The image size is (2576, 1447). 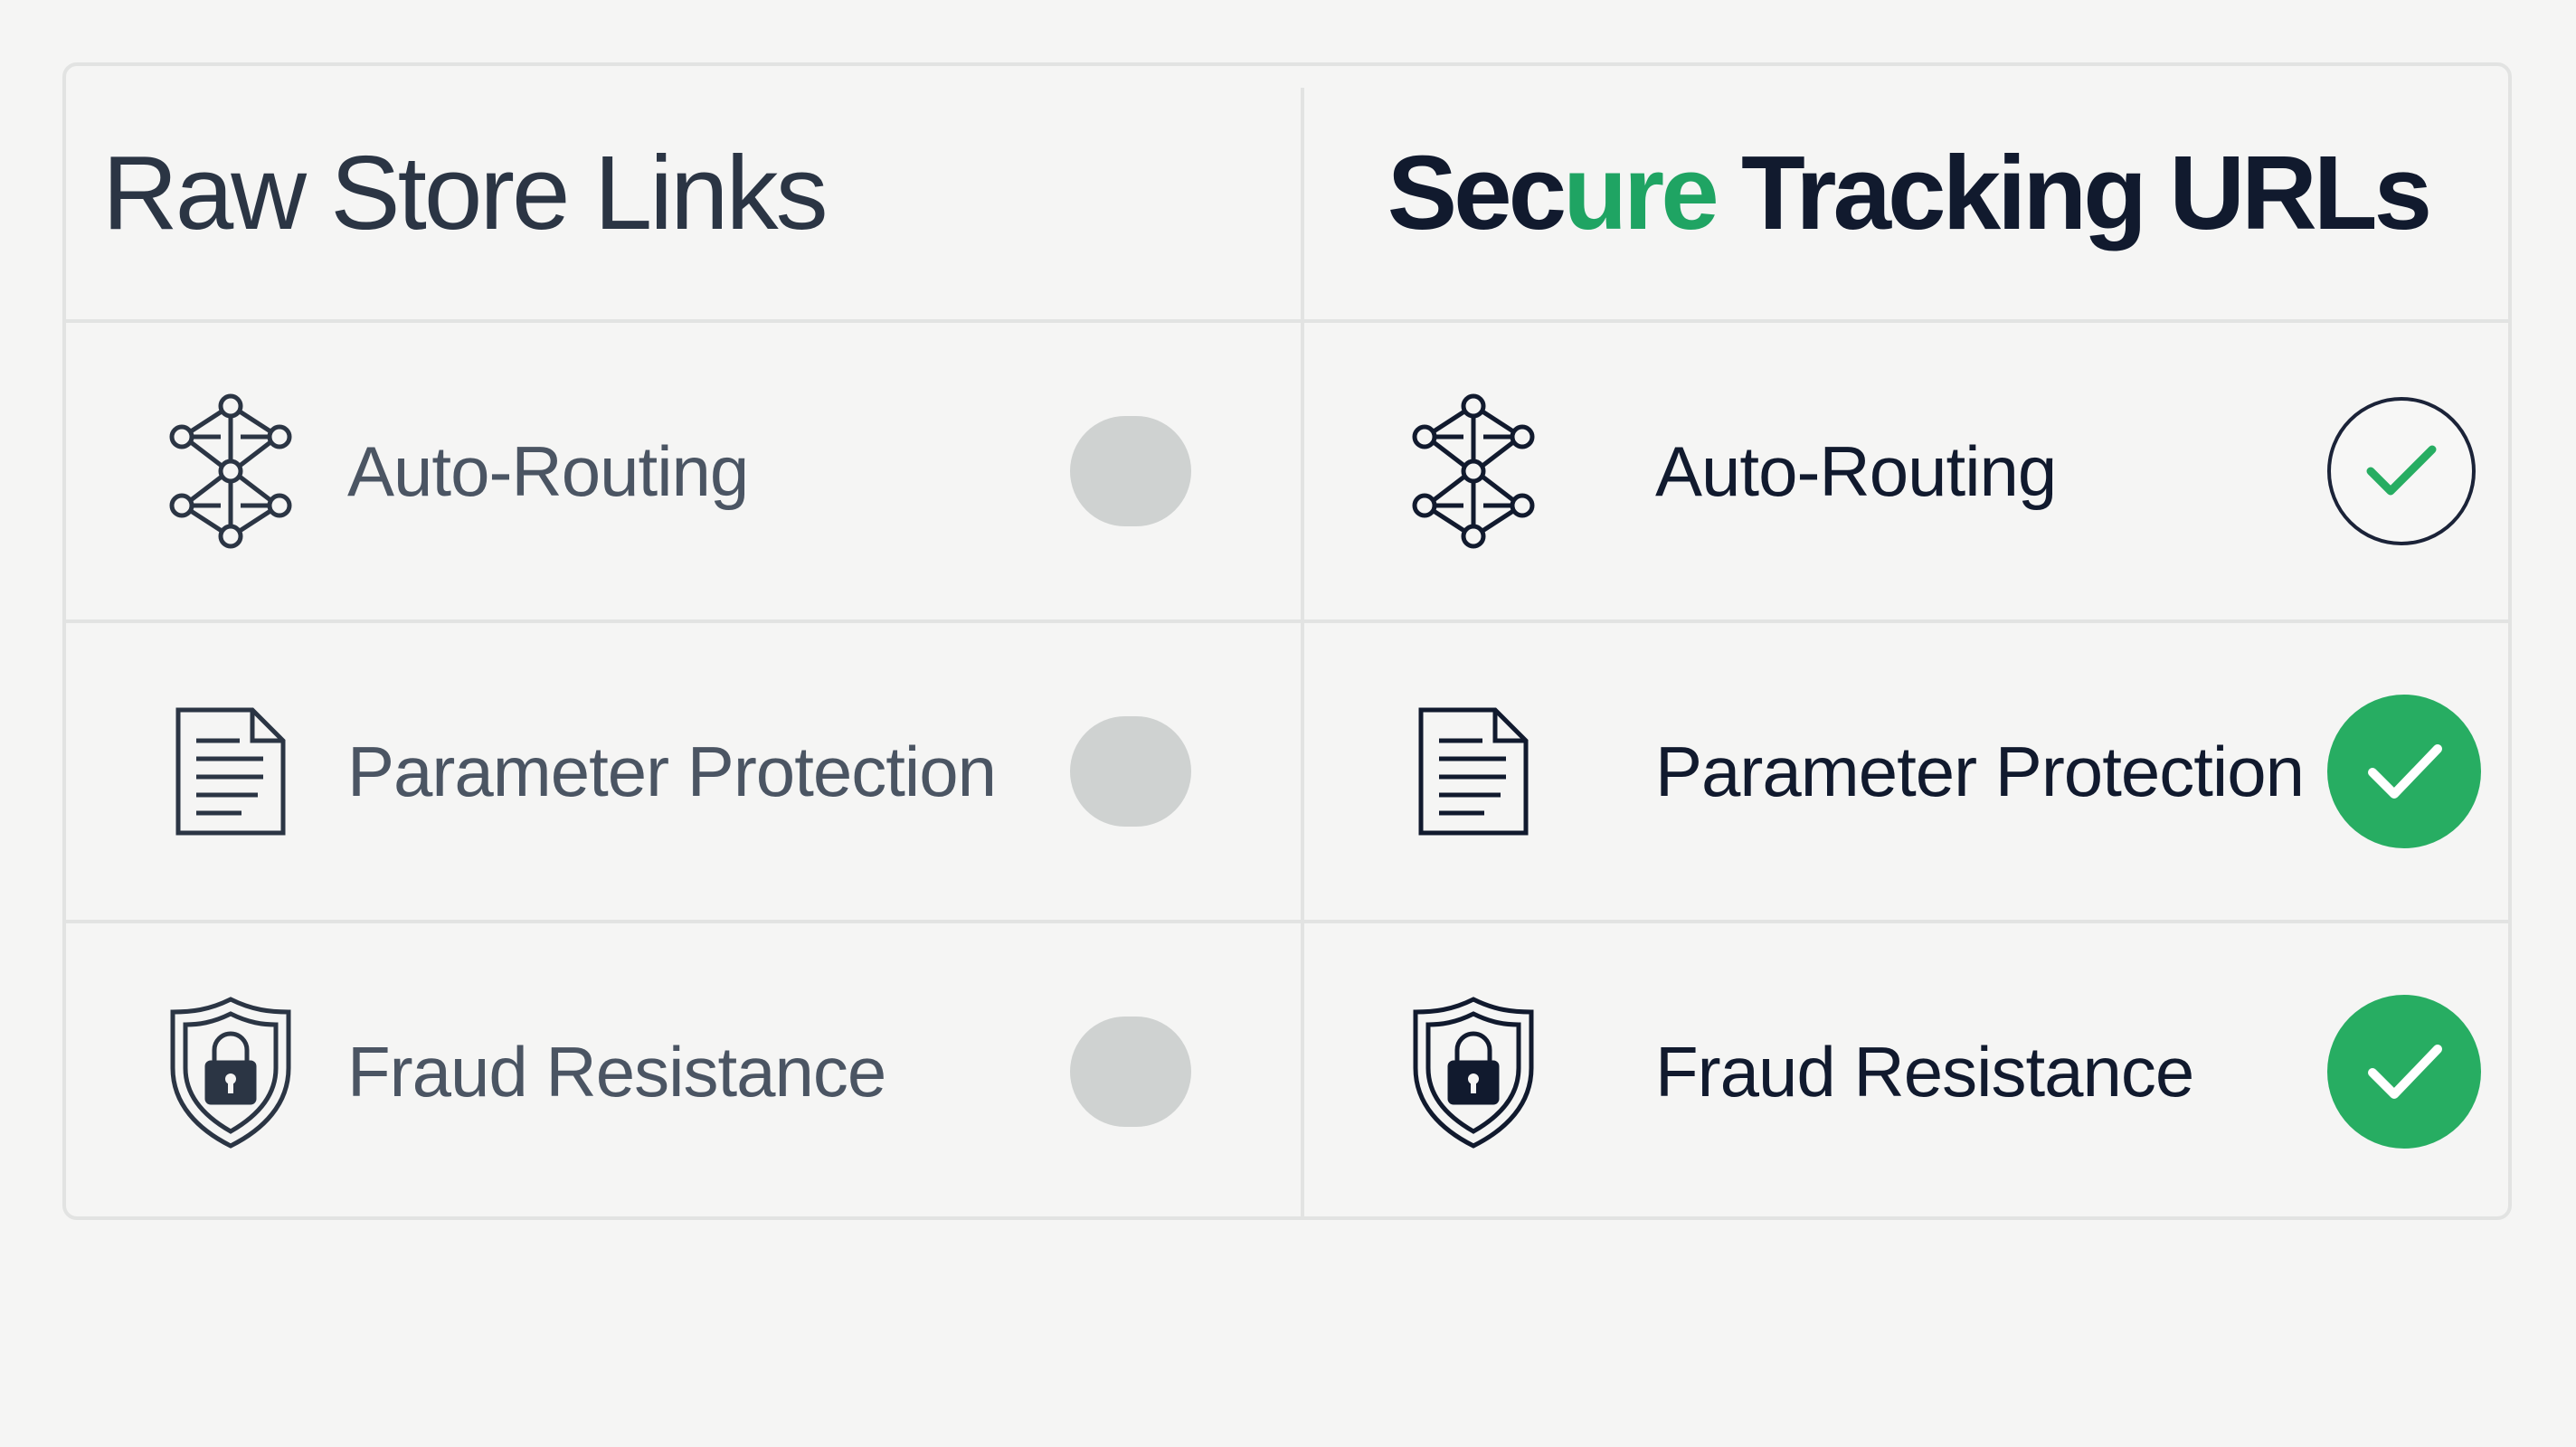 I want to click on title-accent: ure, so click(x=1641, y=192).